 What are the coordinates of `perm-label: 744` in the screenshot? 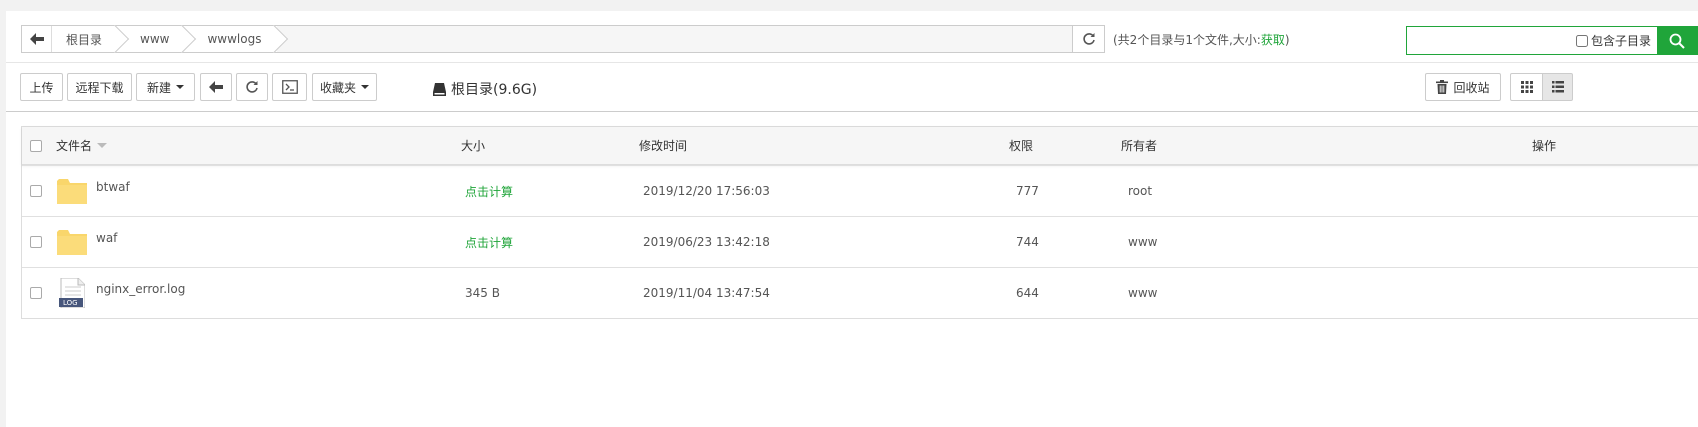 It's located at (1027, 242).